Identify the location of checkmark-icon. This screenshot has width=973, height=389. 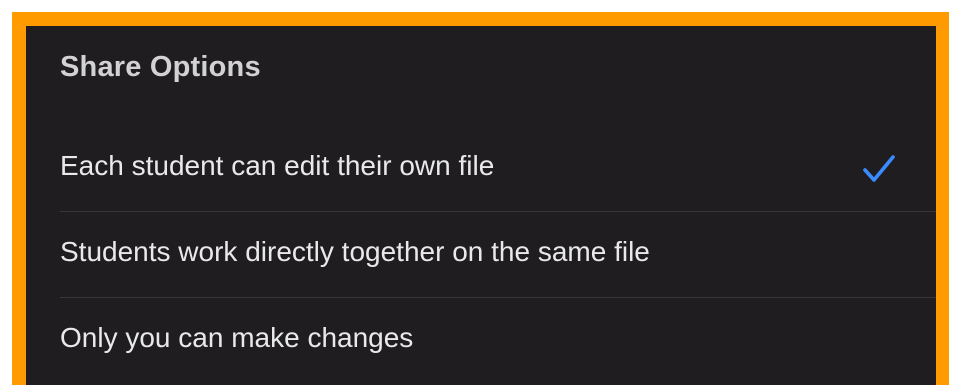
(879, 168).